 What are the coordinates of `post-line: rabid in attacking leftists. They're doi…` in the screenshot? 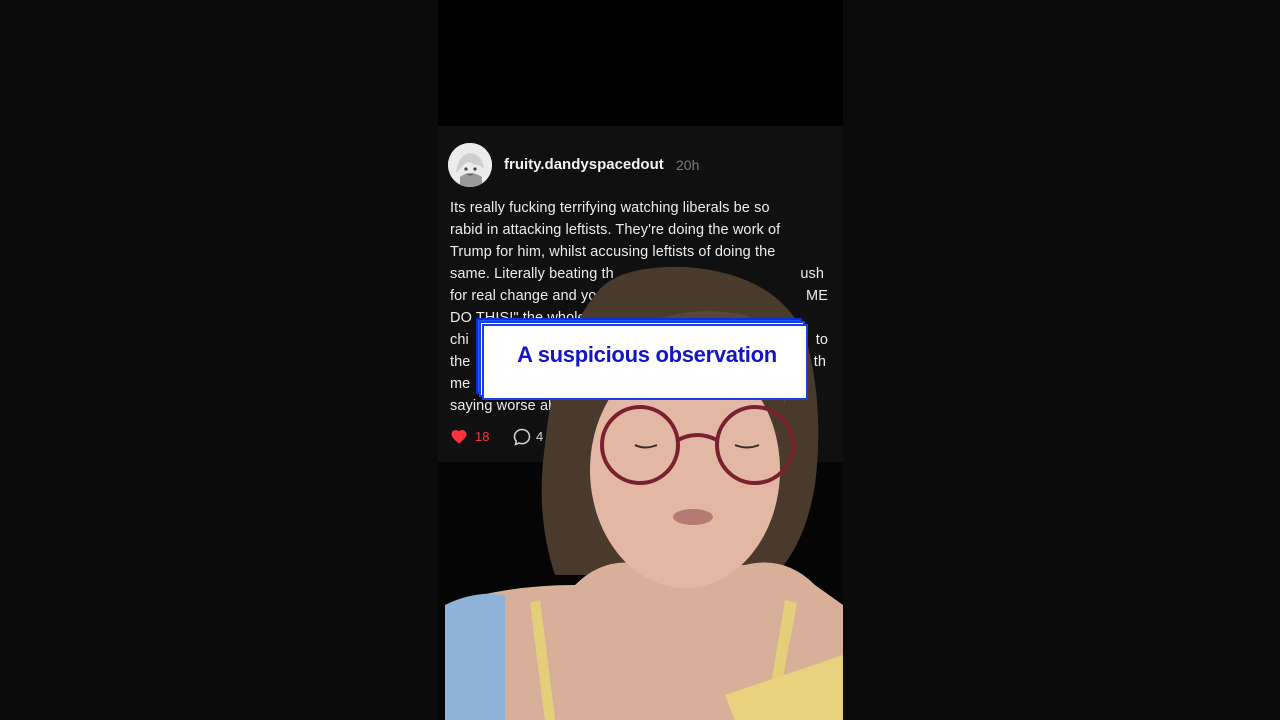 It's located at (615, 230).